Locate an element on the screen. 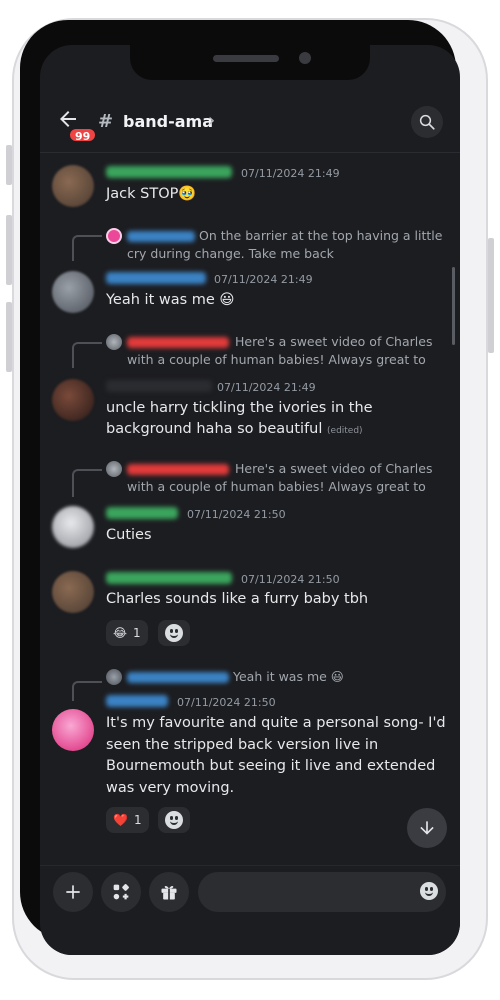 The image size is (500, 1000). phone-notch is located at coordinates (250, 62).